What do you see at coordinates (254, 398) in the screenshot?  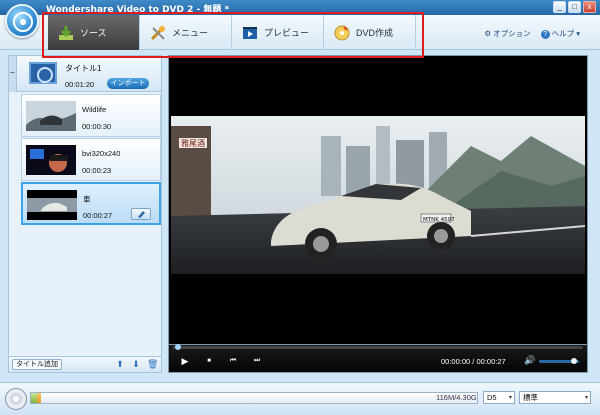 I see `capacity-bar` at bounding box center [254, 398].